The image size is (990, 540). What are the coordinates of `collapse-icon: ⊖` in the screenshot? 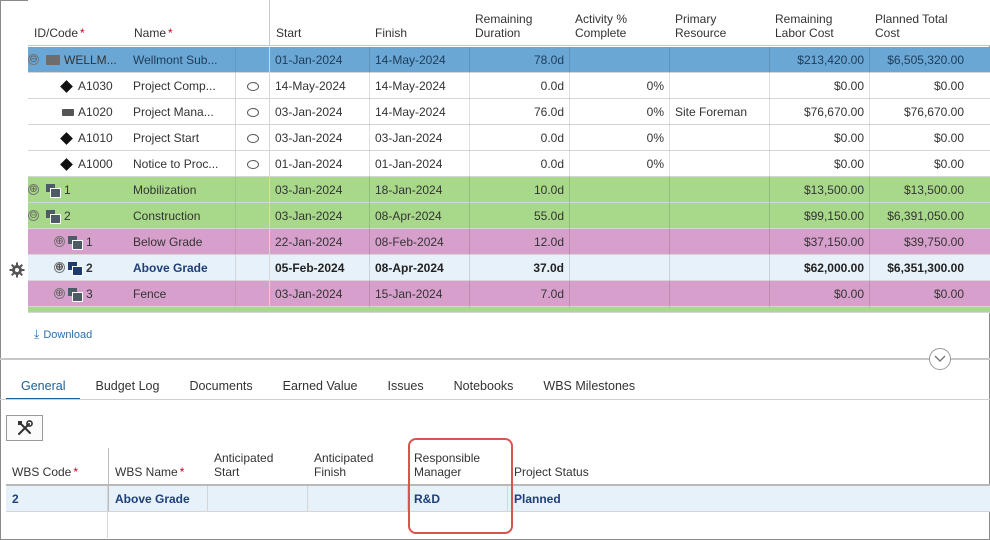 It's located at (33, 59).